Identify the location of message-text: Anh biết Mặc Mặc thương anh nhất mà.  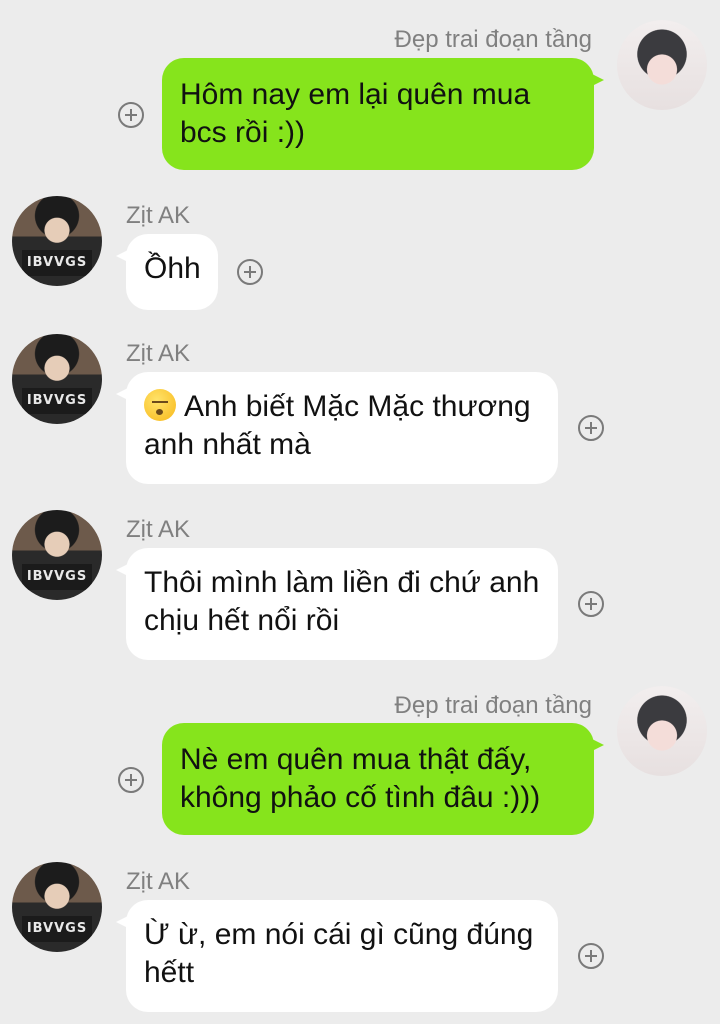
(337, 425).